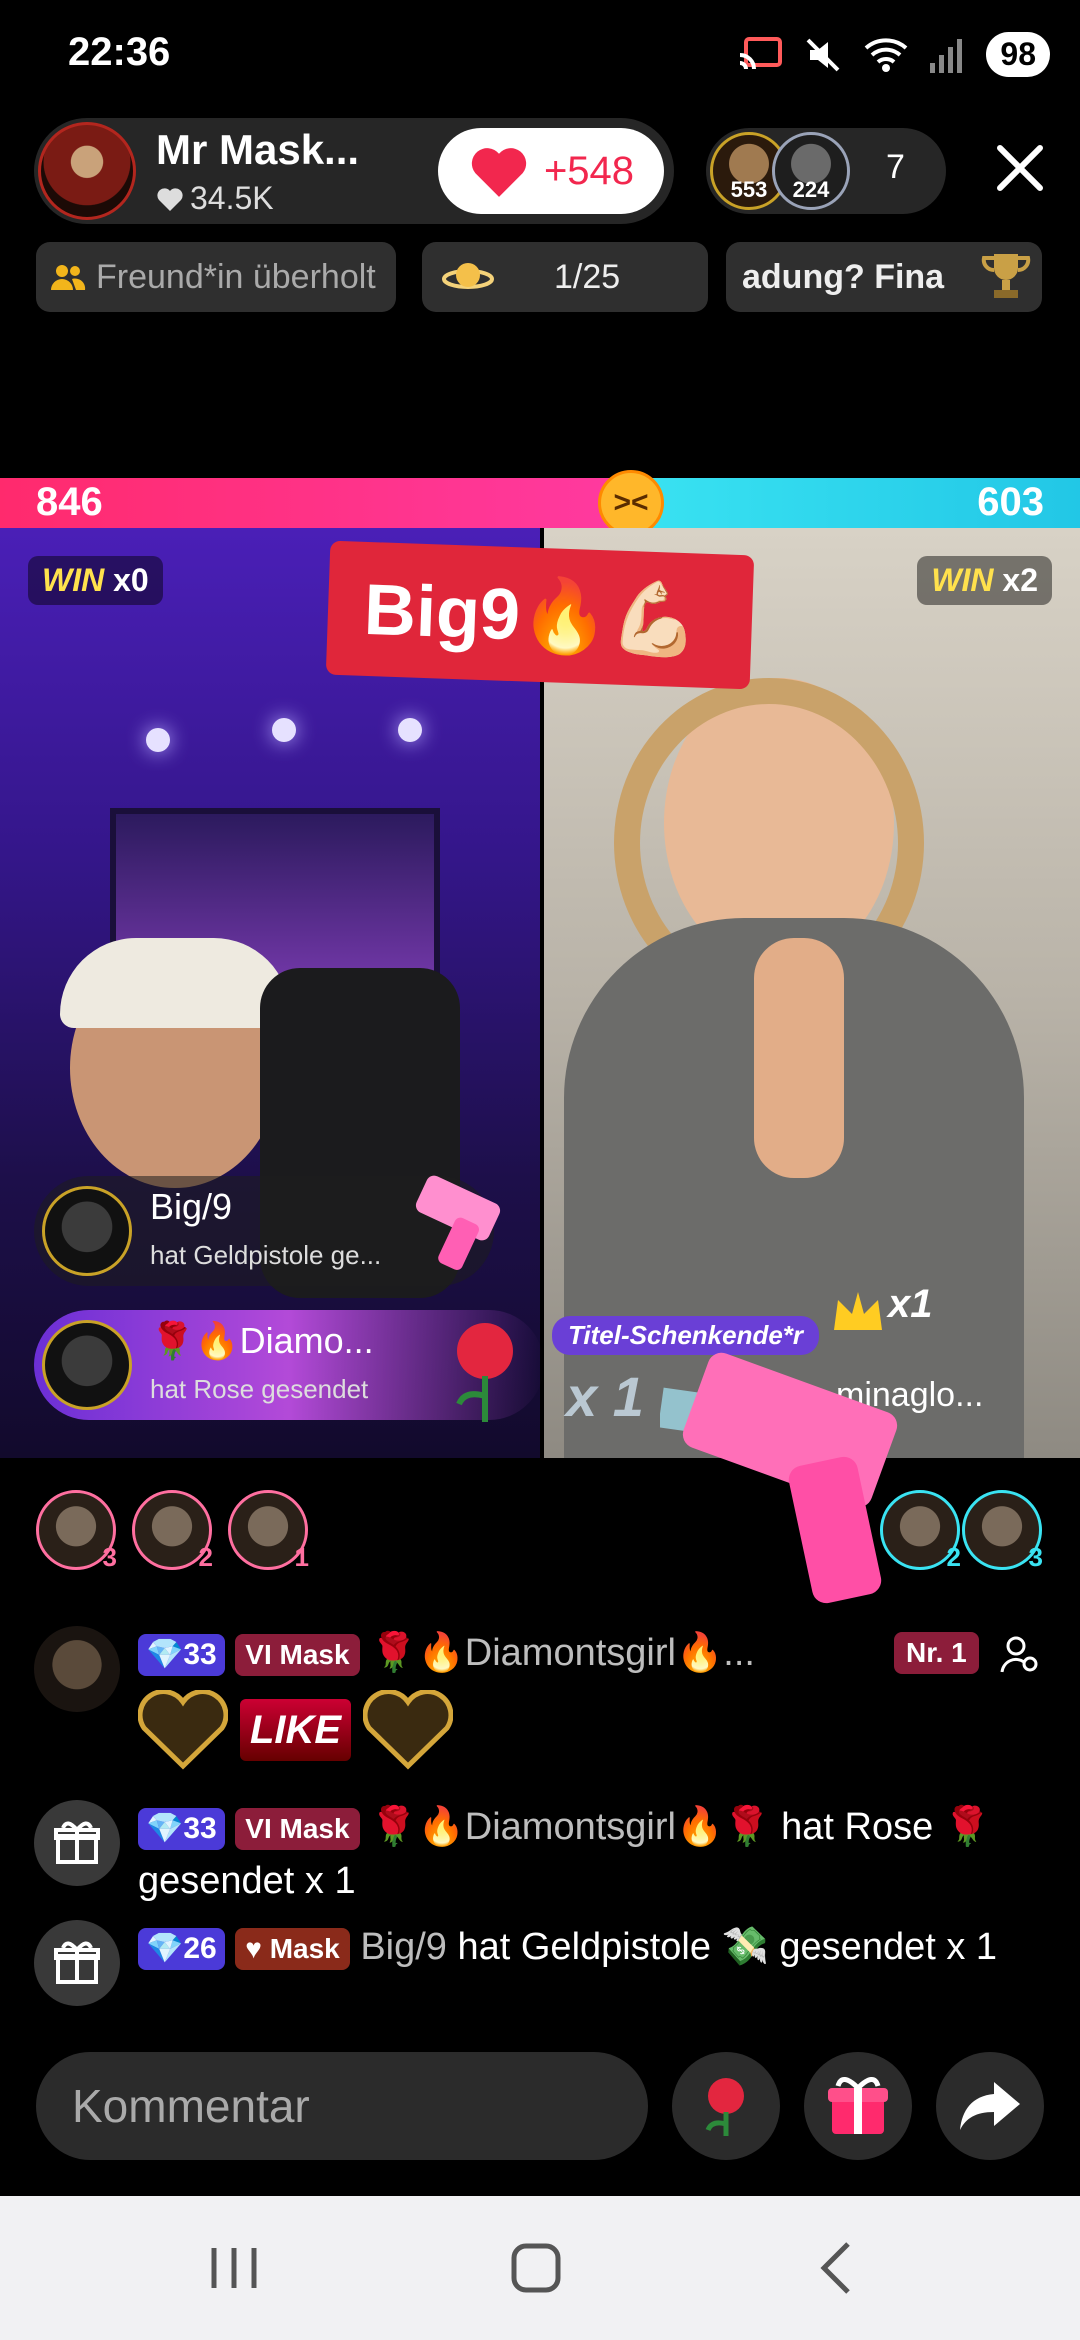  I want to click on level-badge: 💎26, so click(181, 1948).